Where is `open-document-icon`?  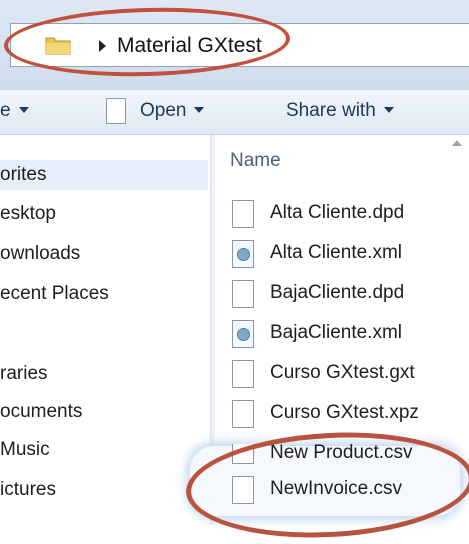
open-document-icon is located at coordinates (116, 111).